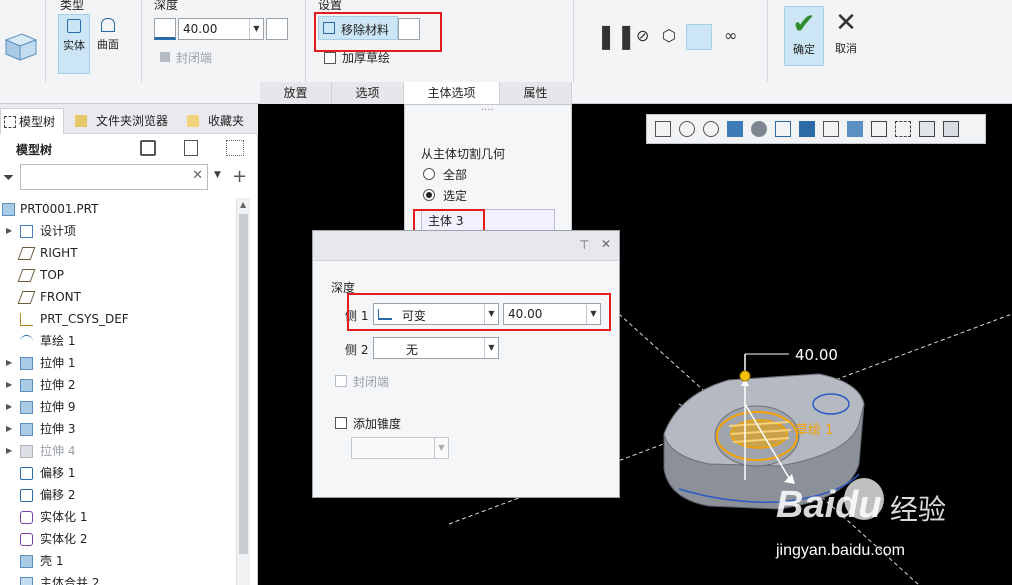 This screenshot has width=1012, height=585. I want to click on settings-icon, so click(148, 148).